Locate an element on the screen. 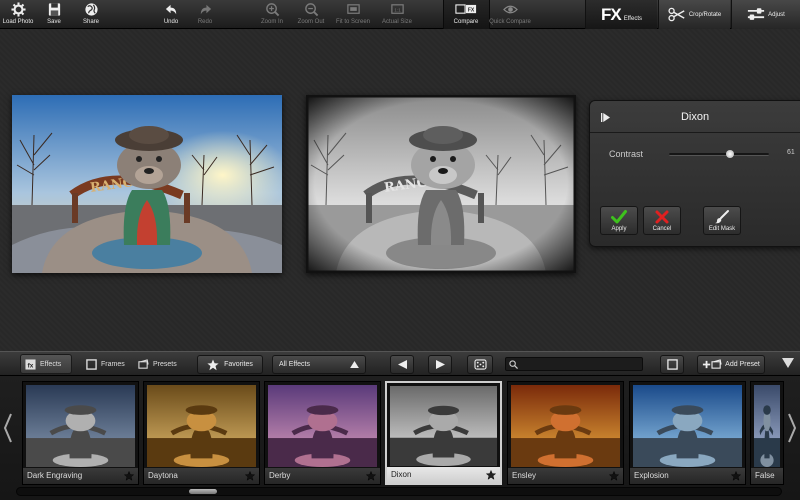 This screenshot has height=500, width=800. tab-adjust: Adjust is located at coordinates (765, 14).